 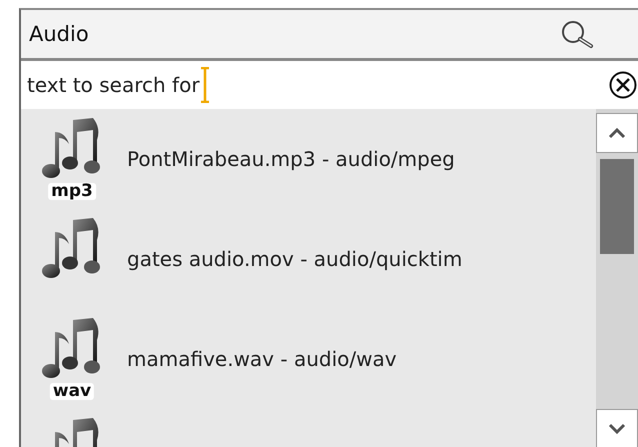 I want to click on scroll-down-icon, so click(x=617, y=428).